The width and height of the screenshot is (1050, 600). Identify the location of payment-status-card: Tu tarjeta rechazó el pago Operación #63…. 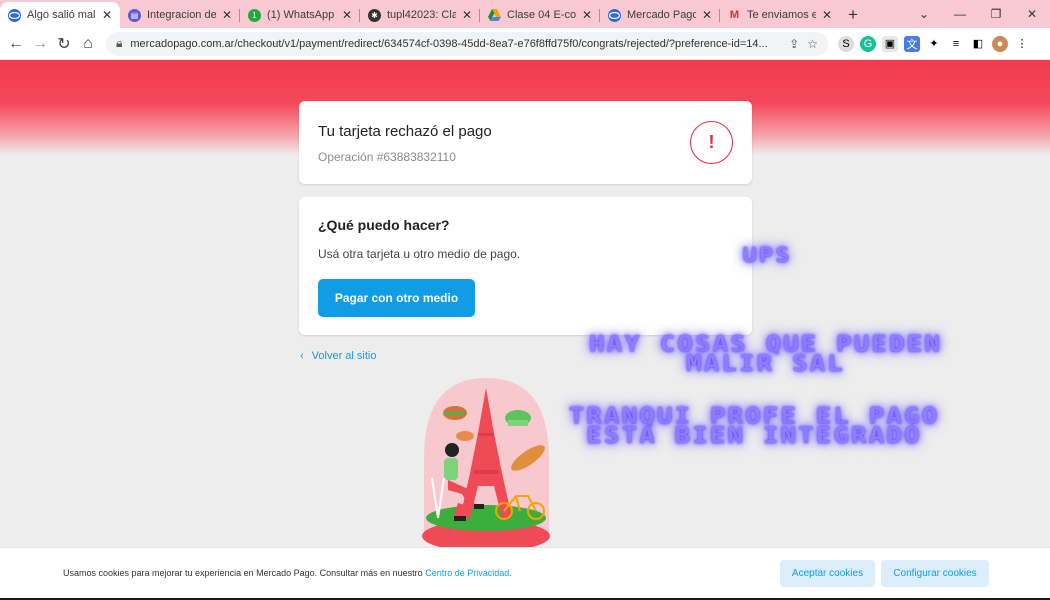
(525, 142).